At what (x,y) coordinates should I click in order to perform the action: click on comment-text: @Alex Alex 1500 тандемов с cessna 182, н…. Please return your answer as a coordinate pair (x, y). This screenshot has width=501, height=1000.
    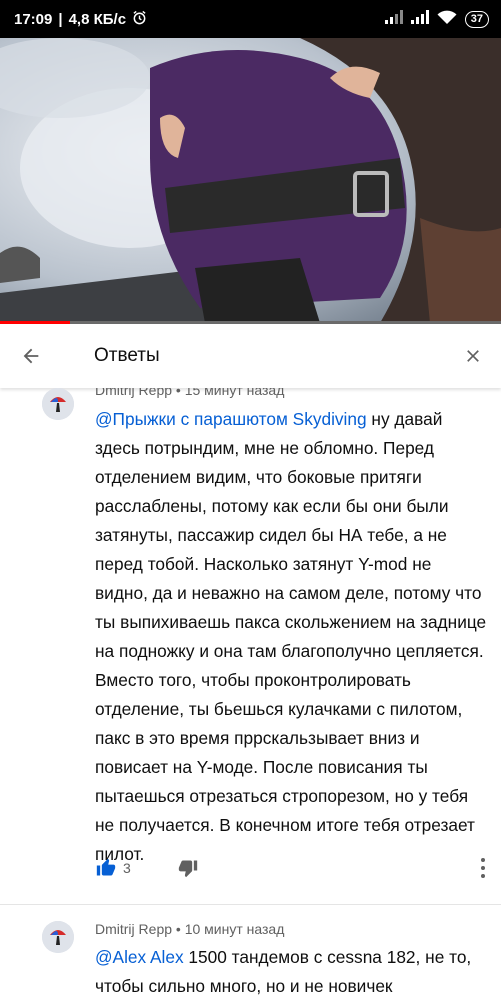
    Looking at the image, I should click on (291, 971).